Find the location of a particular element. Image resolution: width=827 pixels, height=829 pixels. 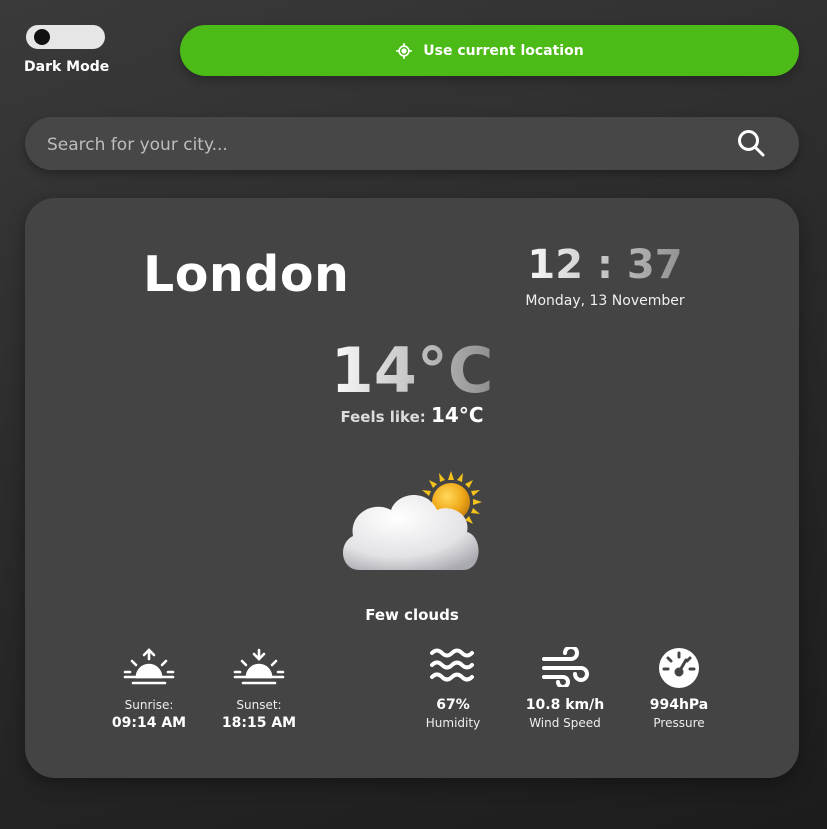

pressure-label: Pressure is located at coordinates (679, 723).